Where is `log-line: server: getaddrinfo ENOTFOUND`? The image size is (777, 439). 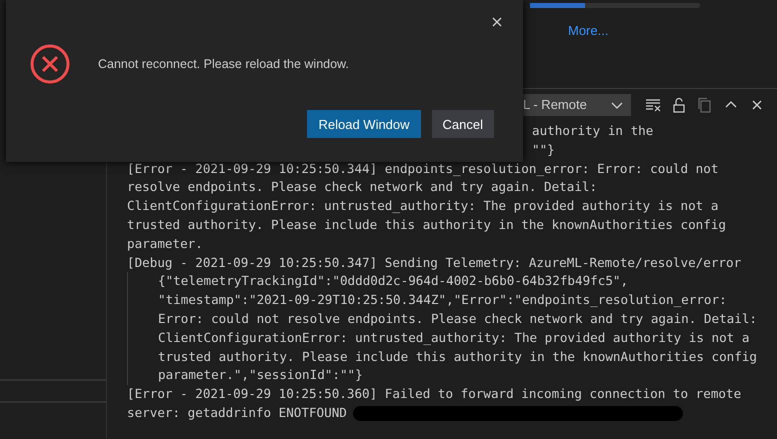 log-line: server: getaddrinfo ENOTFOUND is located at coordinates (237, 412).